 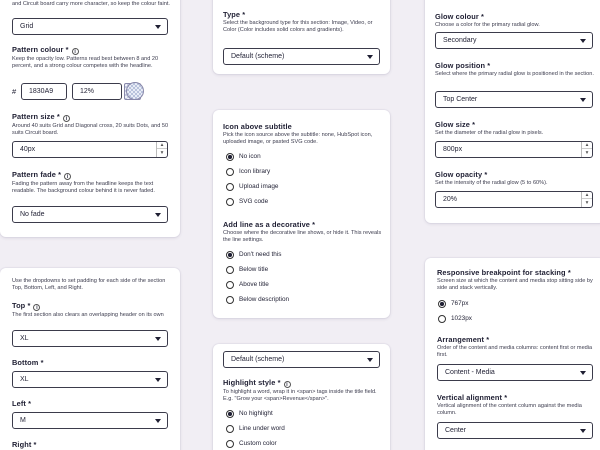 What do you see at coordinates (258, 359) in the screenshot?
I see `scheme-value: Default (scheme)` at bounding box center [258, 359].